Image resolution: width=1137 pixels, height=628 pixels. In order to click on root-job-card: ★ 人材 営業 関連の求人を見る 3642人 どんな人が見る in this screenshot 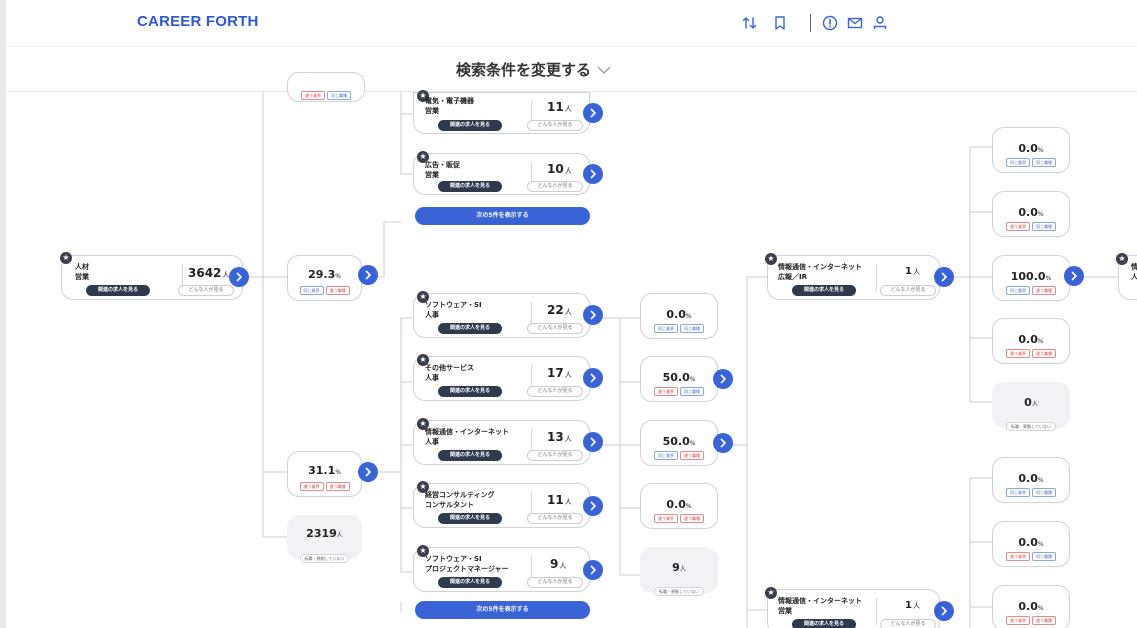, I will do `click(151, 276)`.